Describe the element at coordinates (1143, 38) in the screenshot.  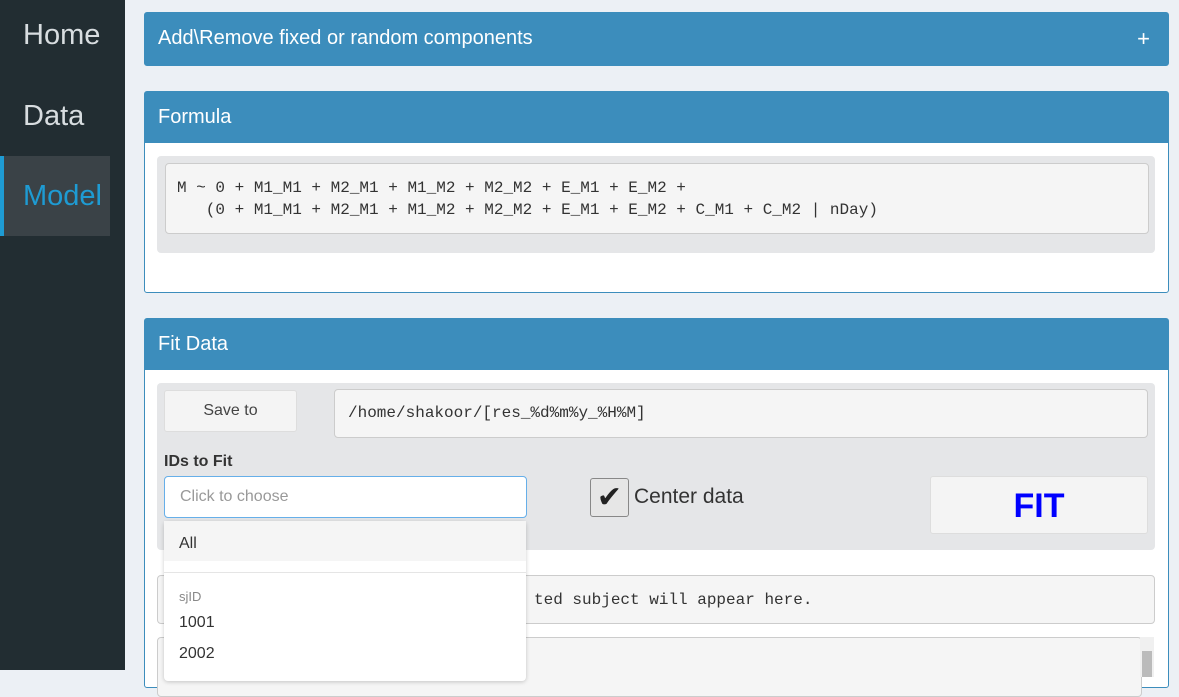
I see `plus-icon: +` at that location.